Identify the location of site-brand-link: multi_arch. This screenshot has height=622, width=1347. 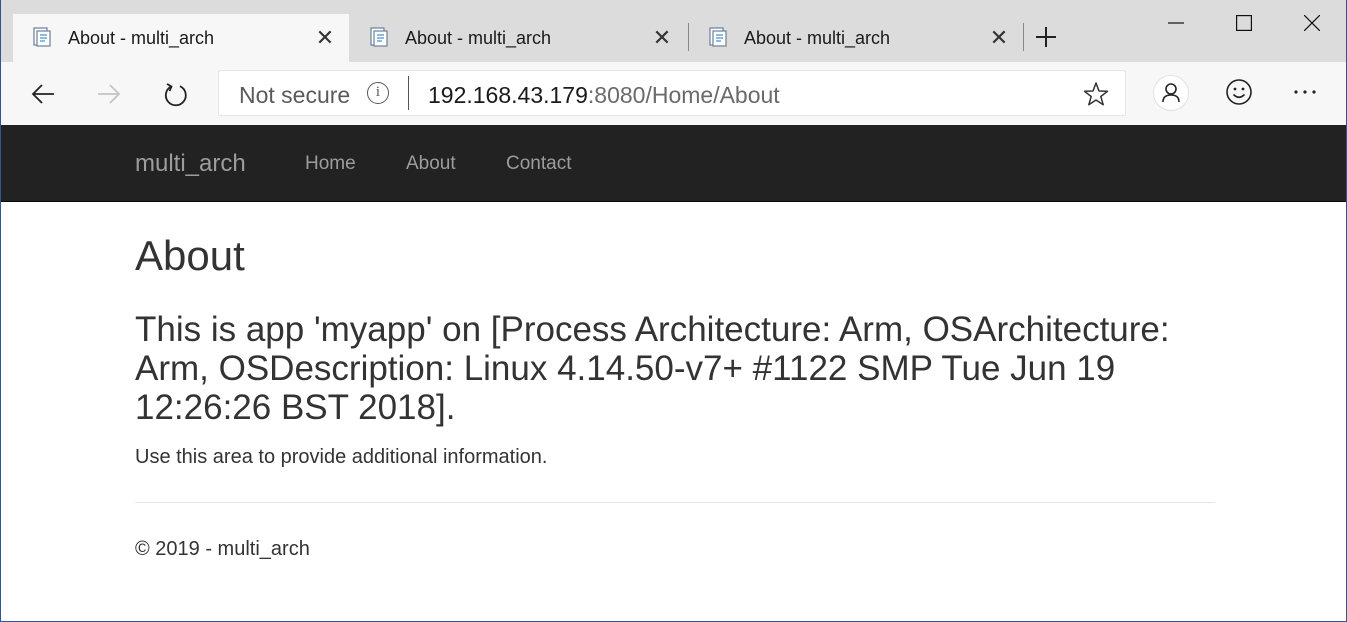
(190, 164).